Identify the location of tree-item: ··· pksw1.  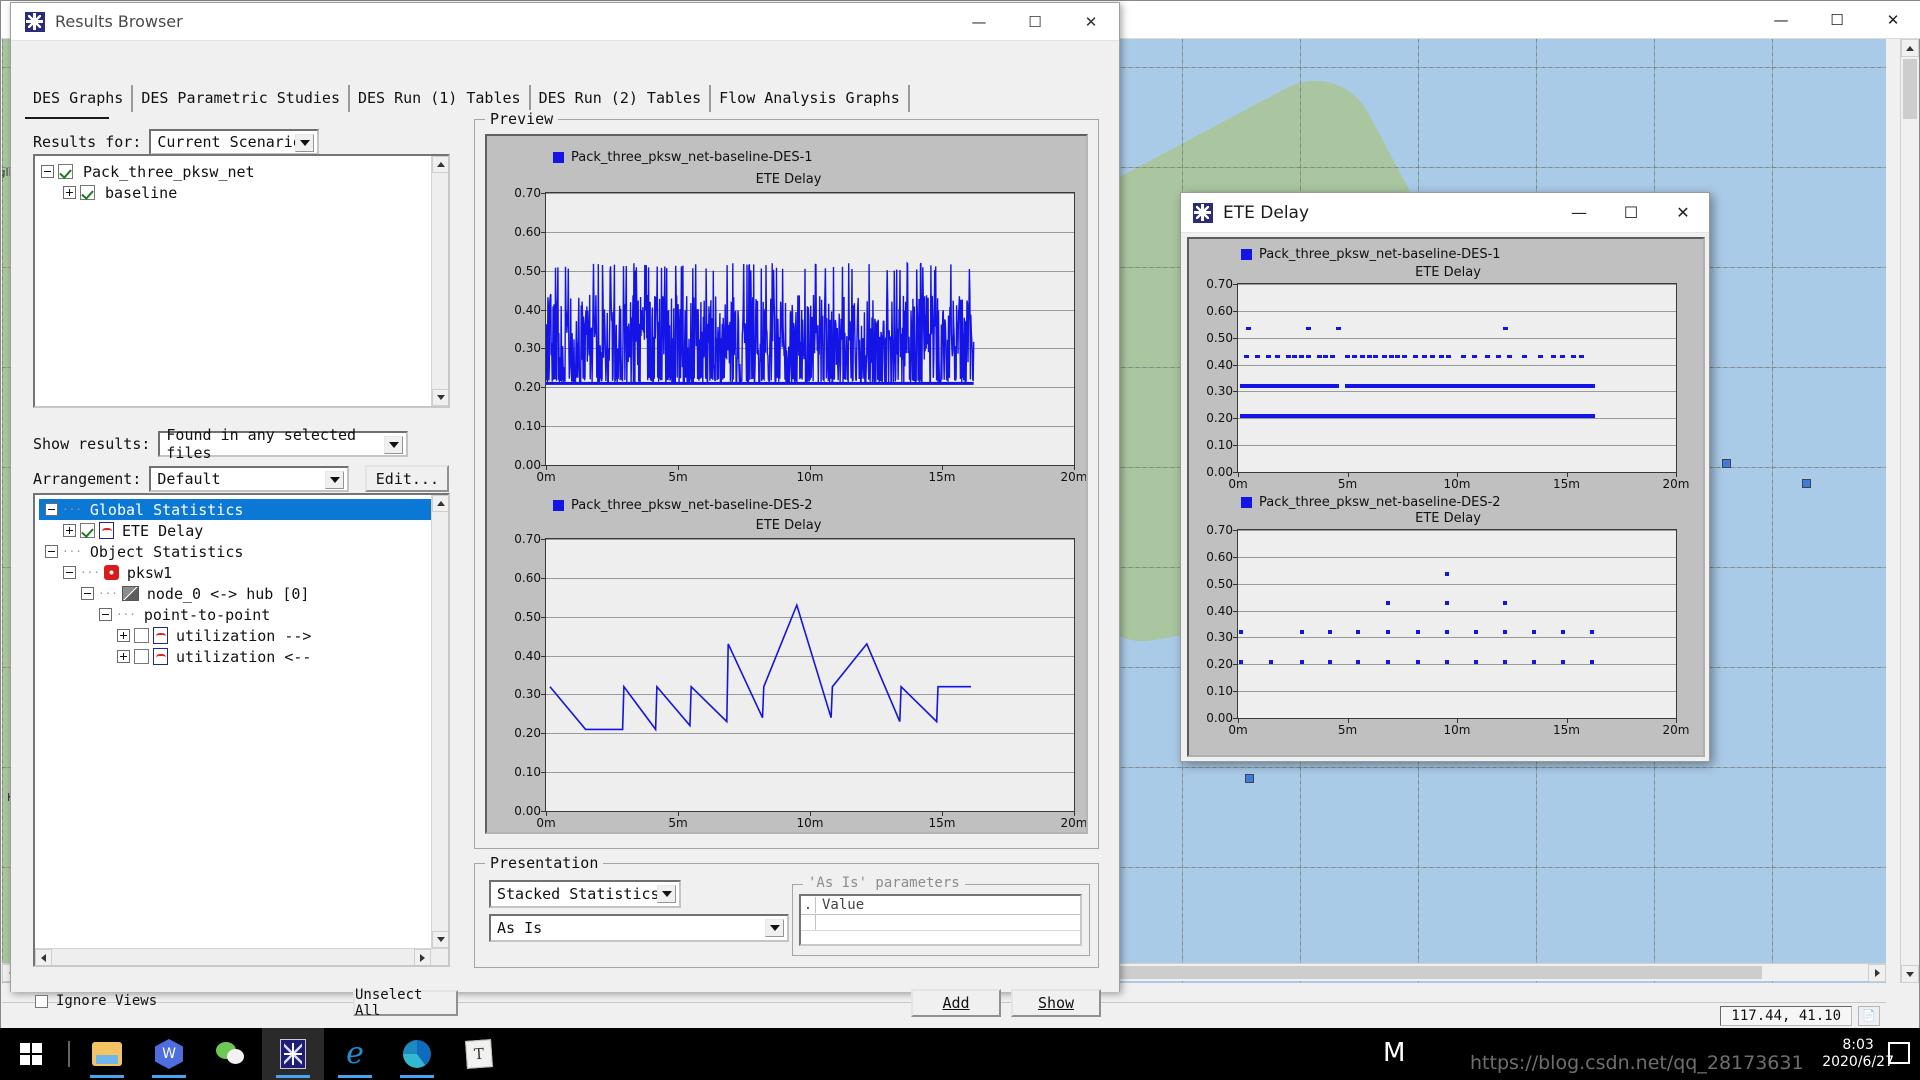
(243, 572).